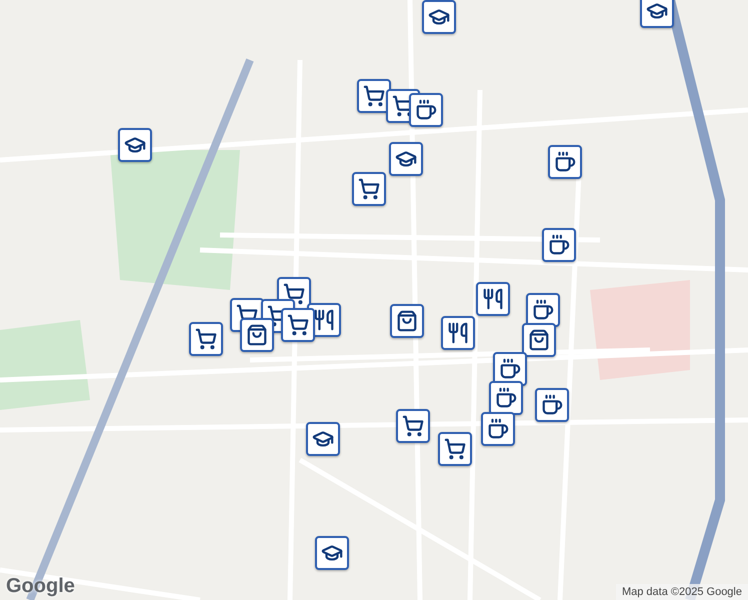  I want to click on map-attribution: Map data ©2025 Google, so click(682, 592).